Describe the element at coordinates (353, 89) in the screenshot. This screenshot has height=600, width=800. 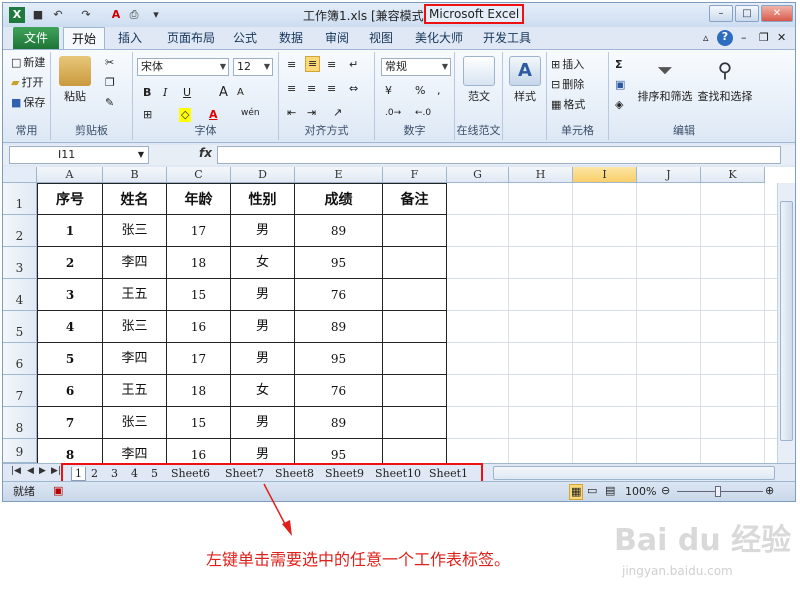
I see `merge-center-icon: ⇔` at that location.